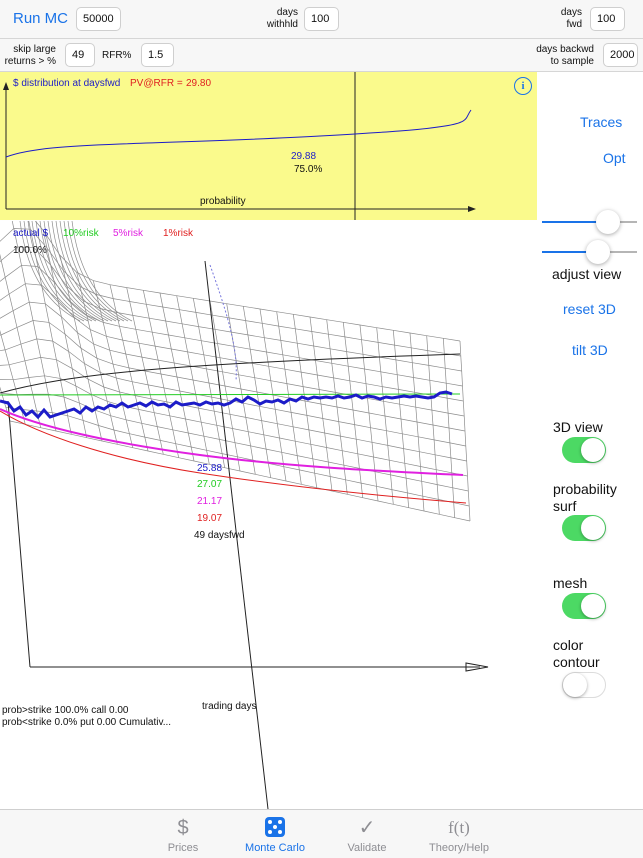 Image resolution: width=643 pixels, height=858 pixels. I want to click on days-backwd-label-line2: to sample, so click(572, 61).